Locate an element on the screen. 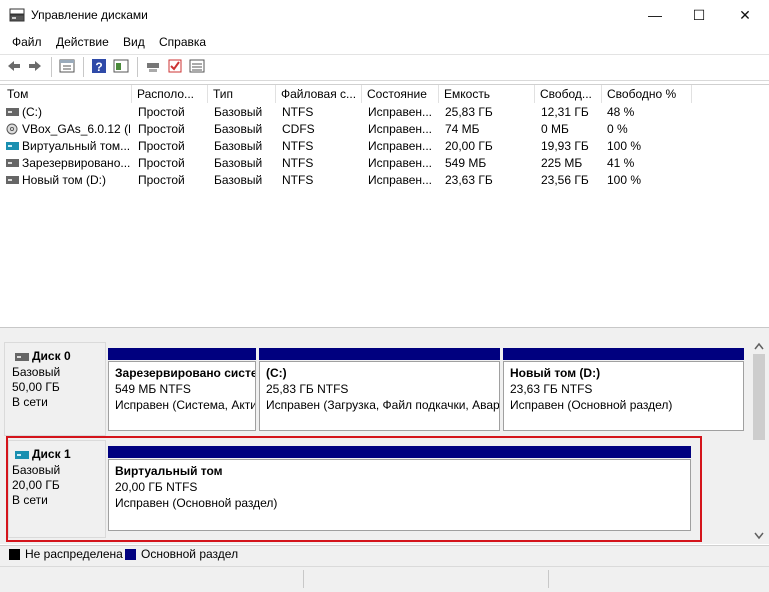 The width and height of the screenshot is (769, 592). scroll-thumb is located at coordinates (759, 397).